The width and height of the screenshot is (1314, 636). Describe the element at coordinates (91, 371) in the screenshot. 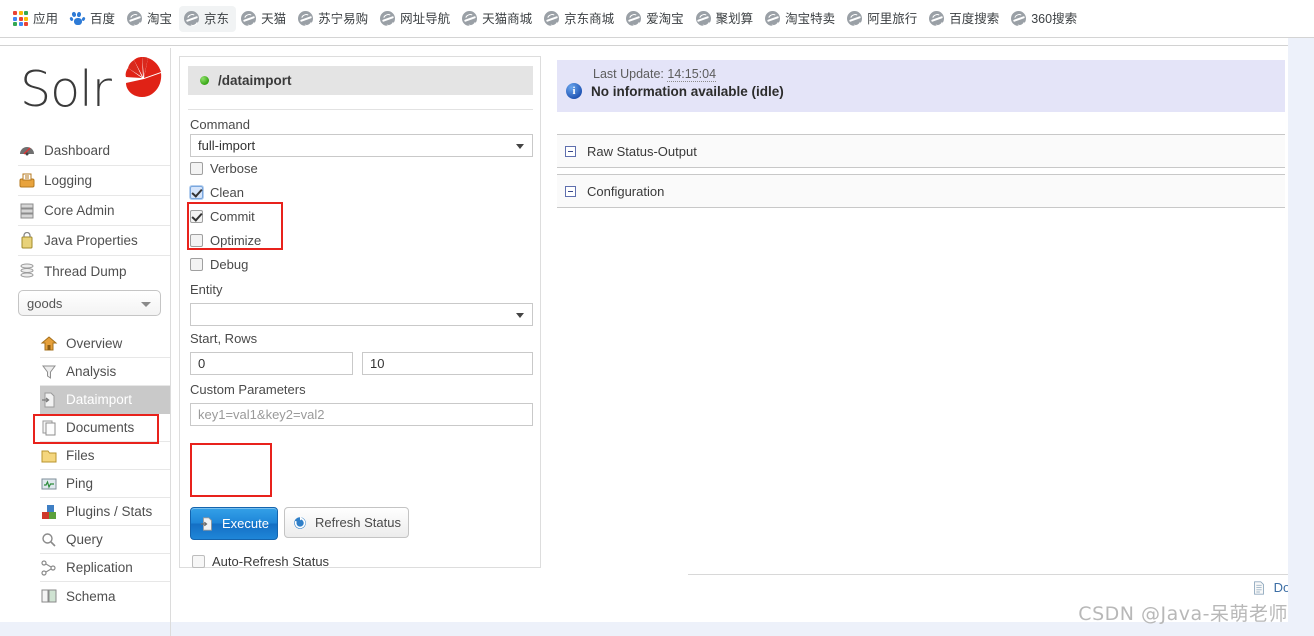

I see `sidebar-item-label: Analysis` at that location.